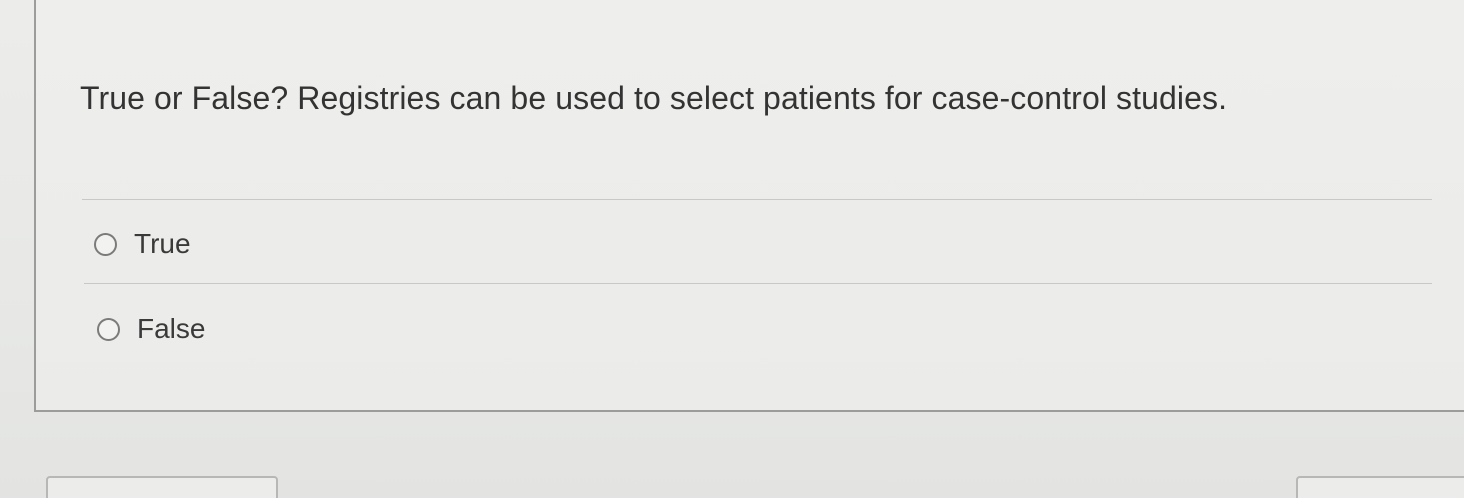 This screenshot has width=1464, height=498. Describe the element at coordinates (162, 487) in the screenshot. I see `previous-button` at that location.